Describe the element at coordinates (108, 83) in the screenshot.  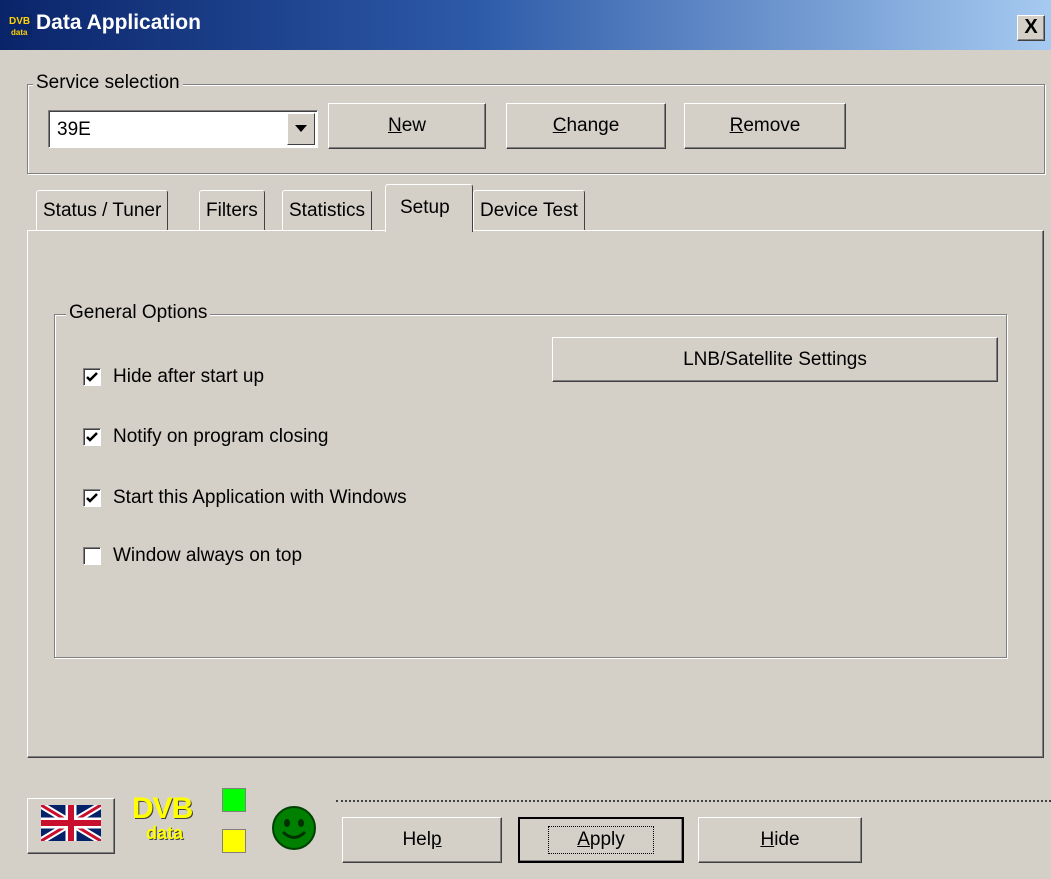
I see `service-selection-legend: Service selection` at that location.